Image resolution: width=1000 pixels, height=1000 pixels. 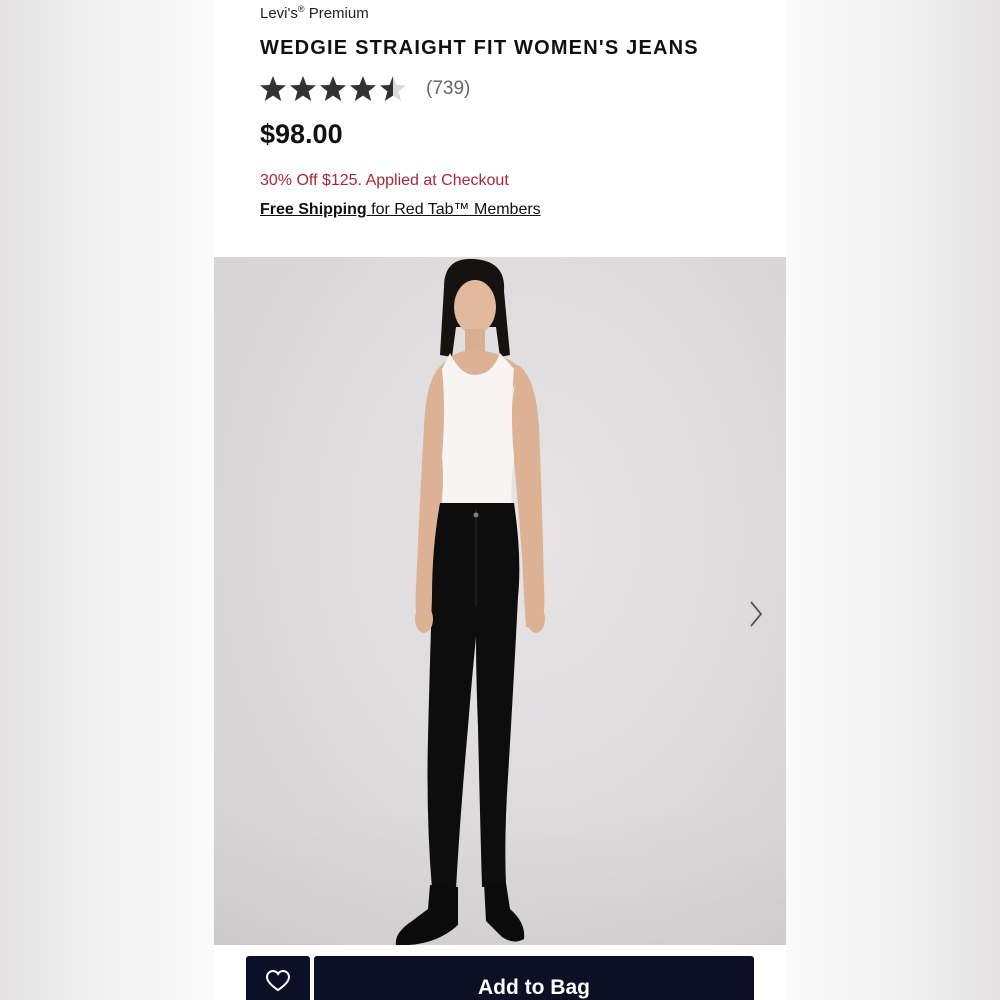 I want to click on next-image-button, so click(x=756, y=614).